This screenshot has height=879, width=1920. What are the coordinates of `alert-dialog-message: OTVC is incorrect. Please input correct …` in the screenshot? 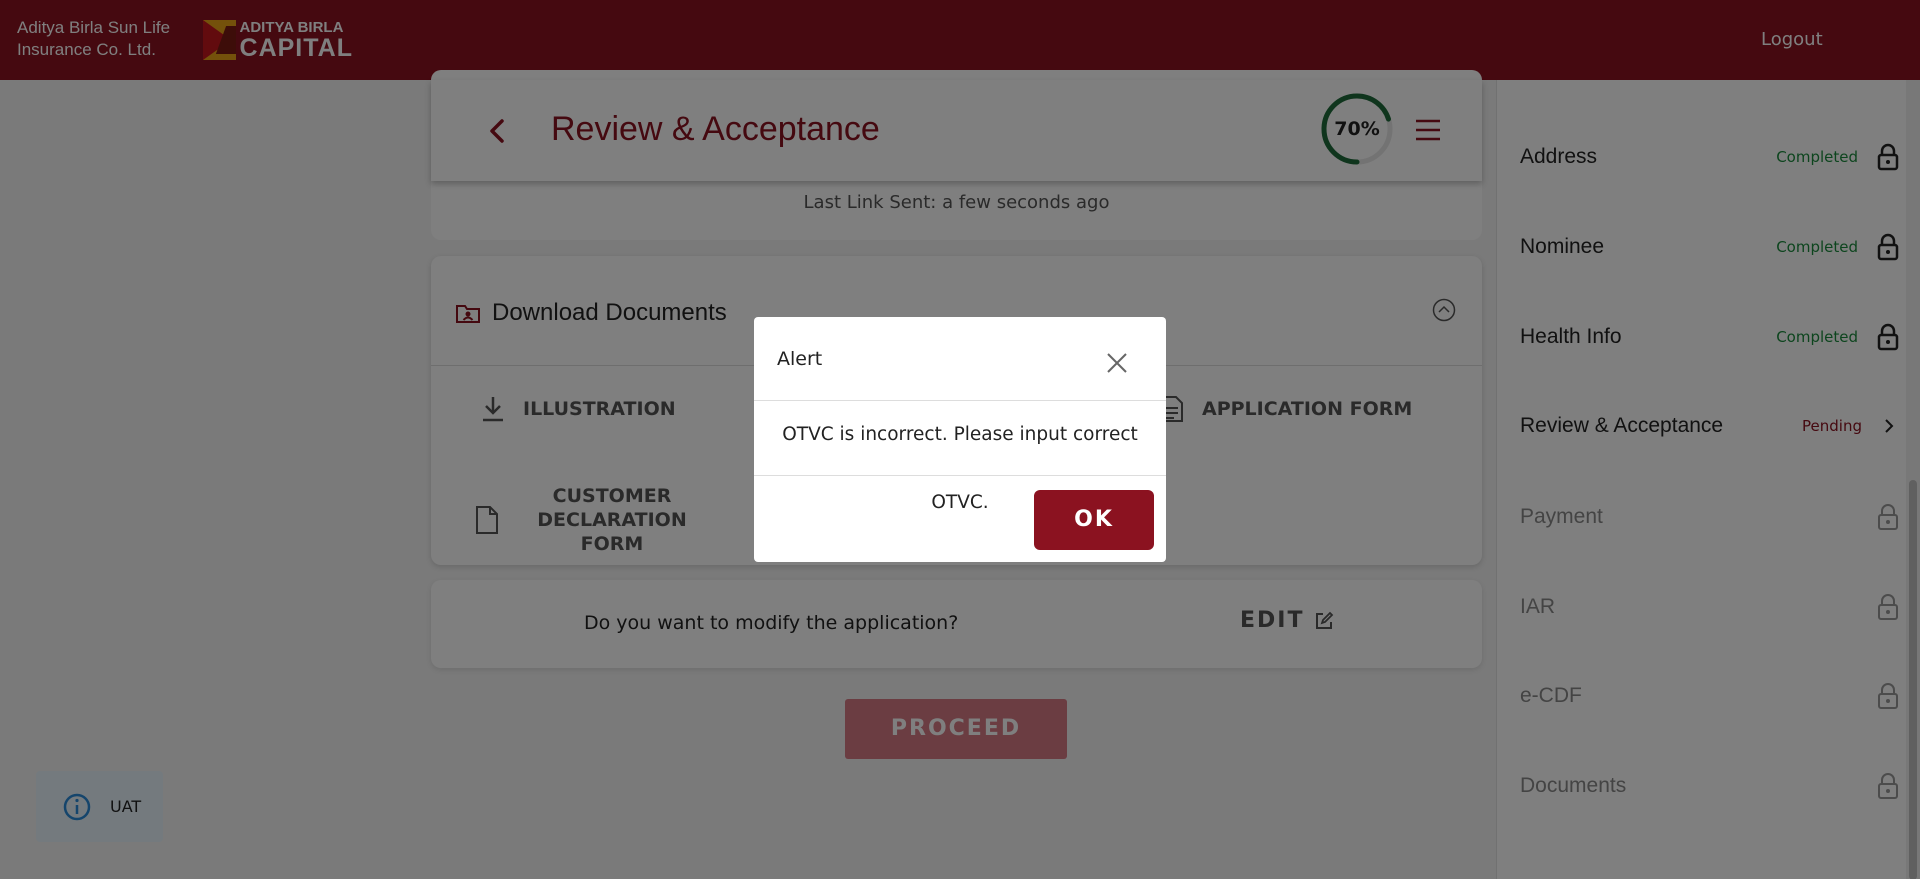 It's located at (960, 457).